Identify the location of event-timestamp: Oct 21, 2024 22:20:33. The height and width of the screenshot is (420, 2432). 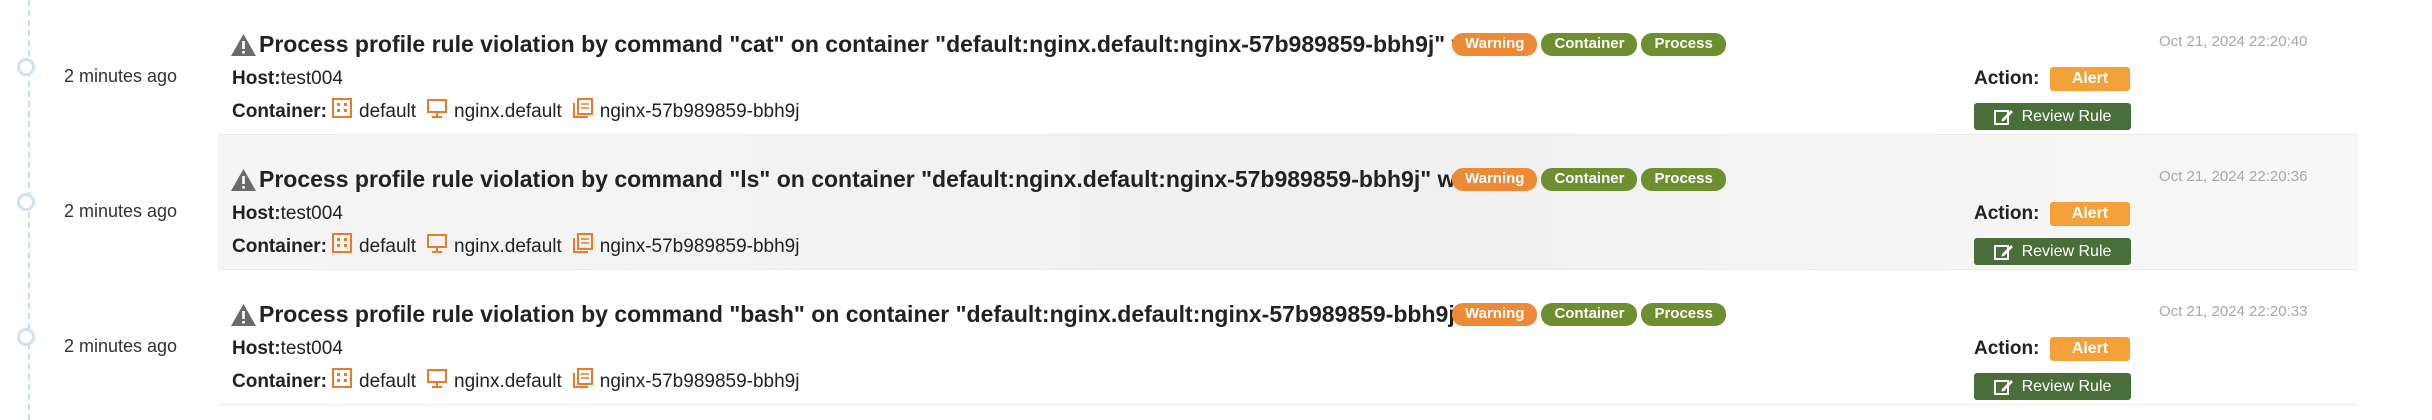
(2233, 311).